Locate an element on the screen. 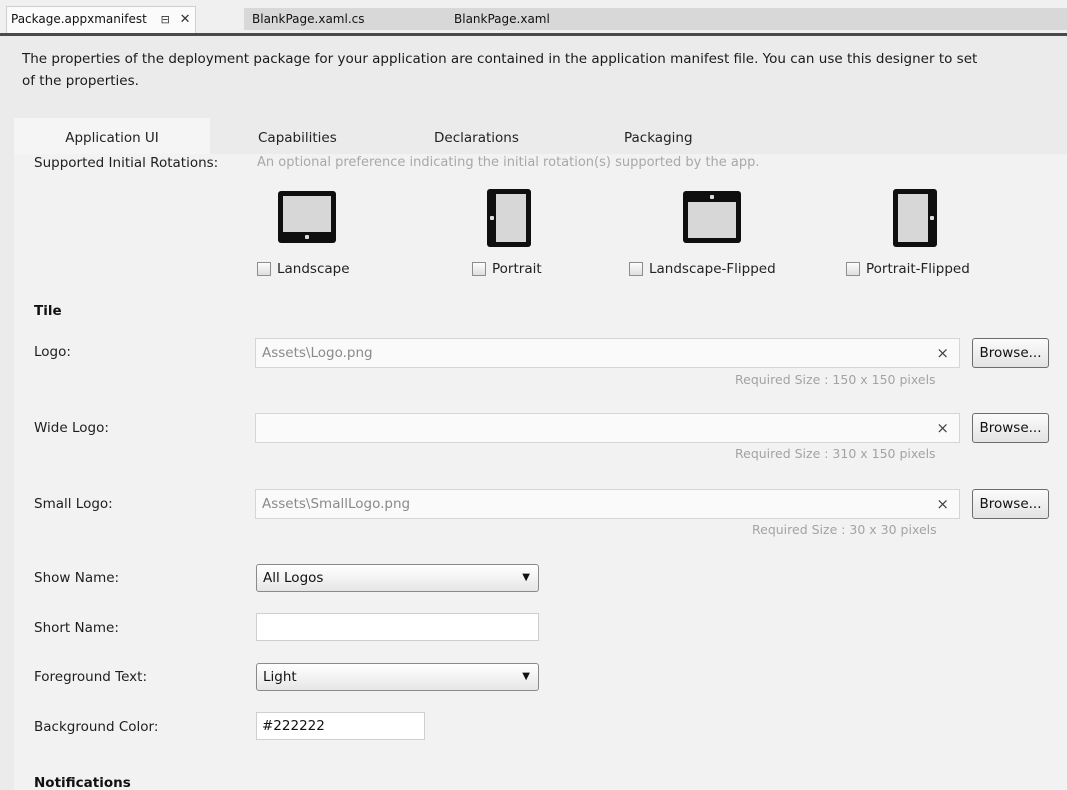 The image size is (1067, 790). tab-blankpage-xaml-cs: BlankPage.xaml.cs is located at coordinates (344, 19).